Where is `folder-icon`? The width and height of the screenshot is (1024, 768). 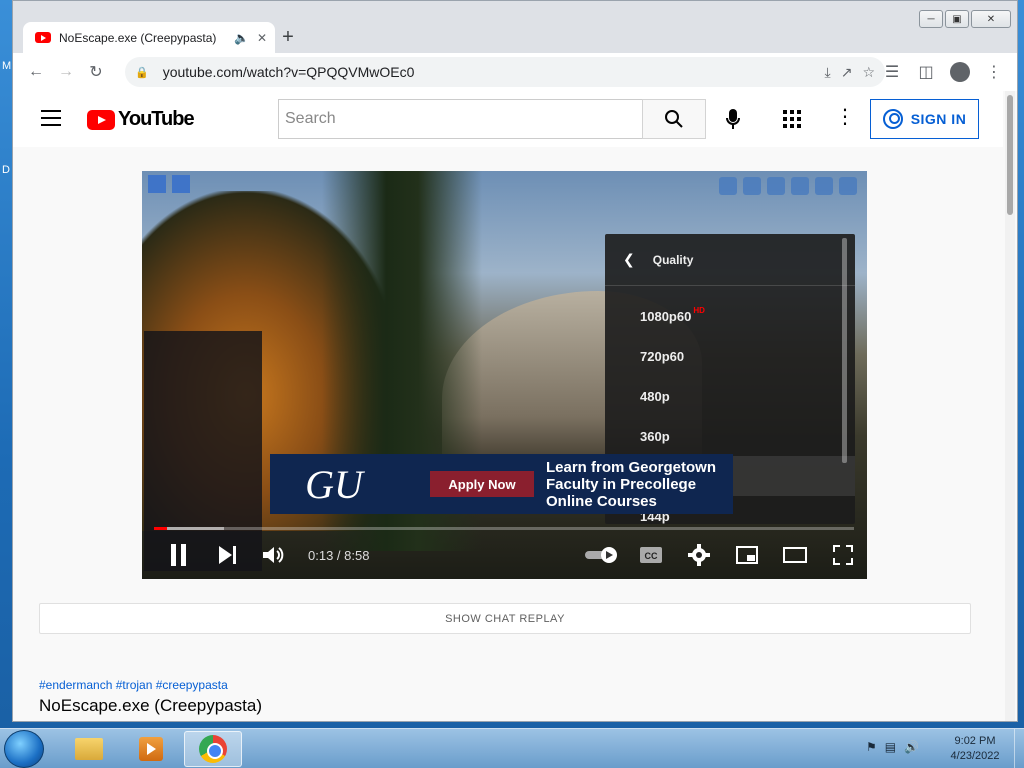 folder-icon is located at coordinates (89, 749).